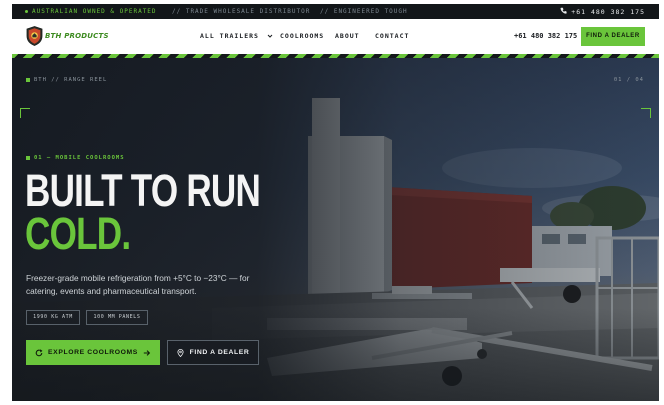 The width and height of the screenshot is (664, 405). I want to click on nav-item-all-trailers: ALL TRAILERS, so click(236, 36).